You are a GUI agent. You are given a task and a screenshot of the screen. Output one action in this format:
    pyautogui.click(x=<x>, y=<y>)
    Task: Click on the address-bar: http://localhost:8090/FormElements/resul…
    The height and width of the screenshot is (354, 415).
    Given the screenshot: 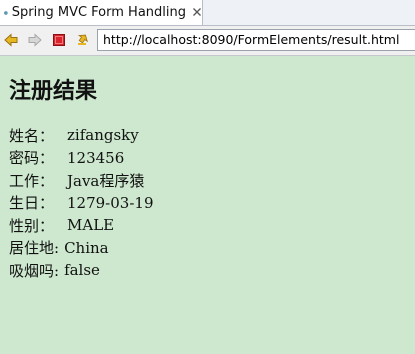 What is the action you would take?
    pyautogui.click(x=256, y=40)
    